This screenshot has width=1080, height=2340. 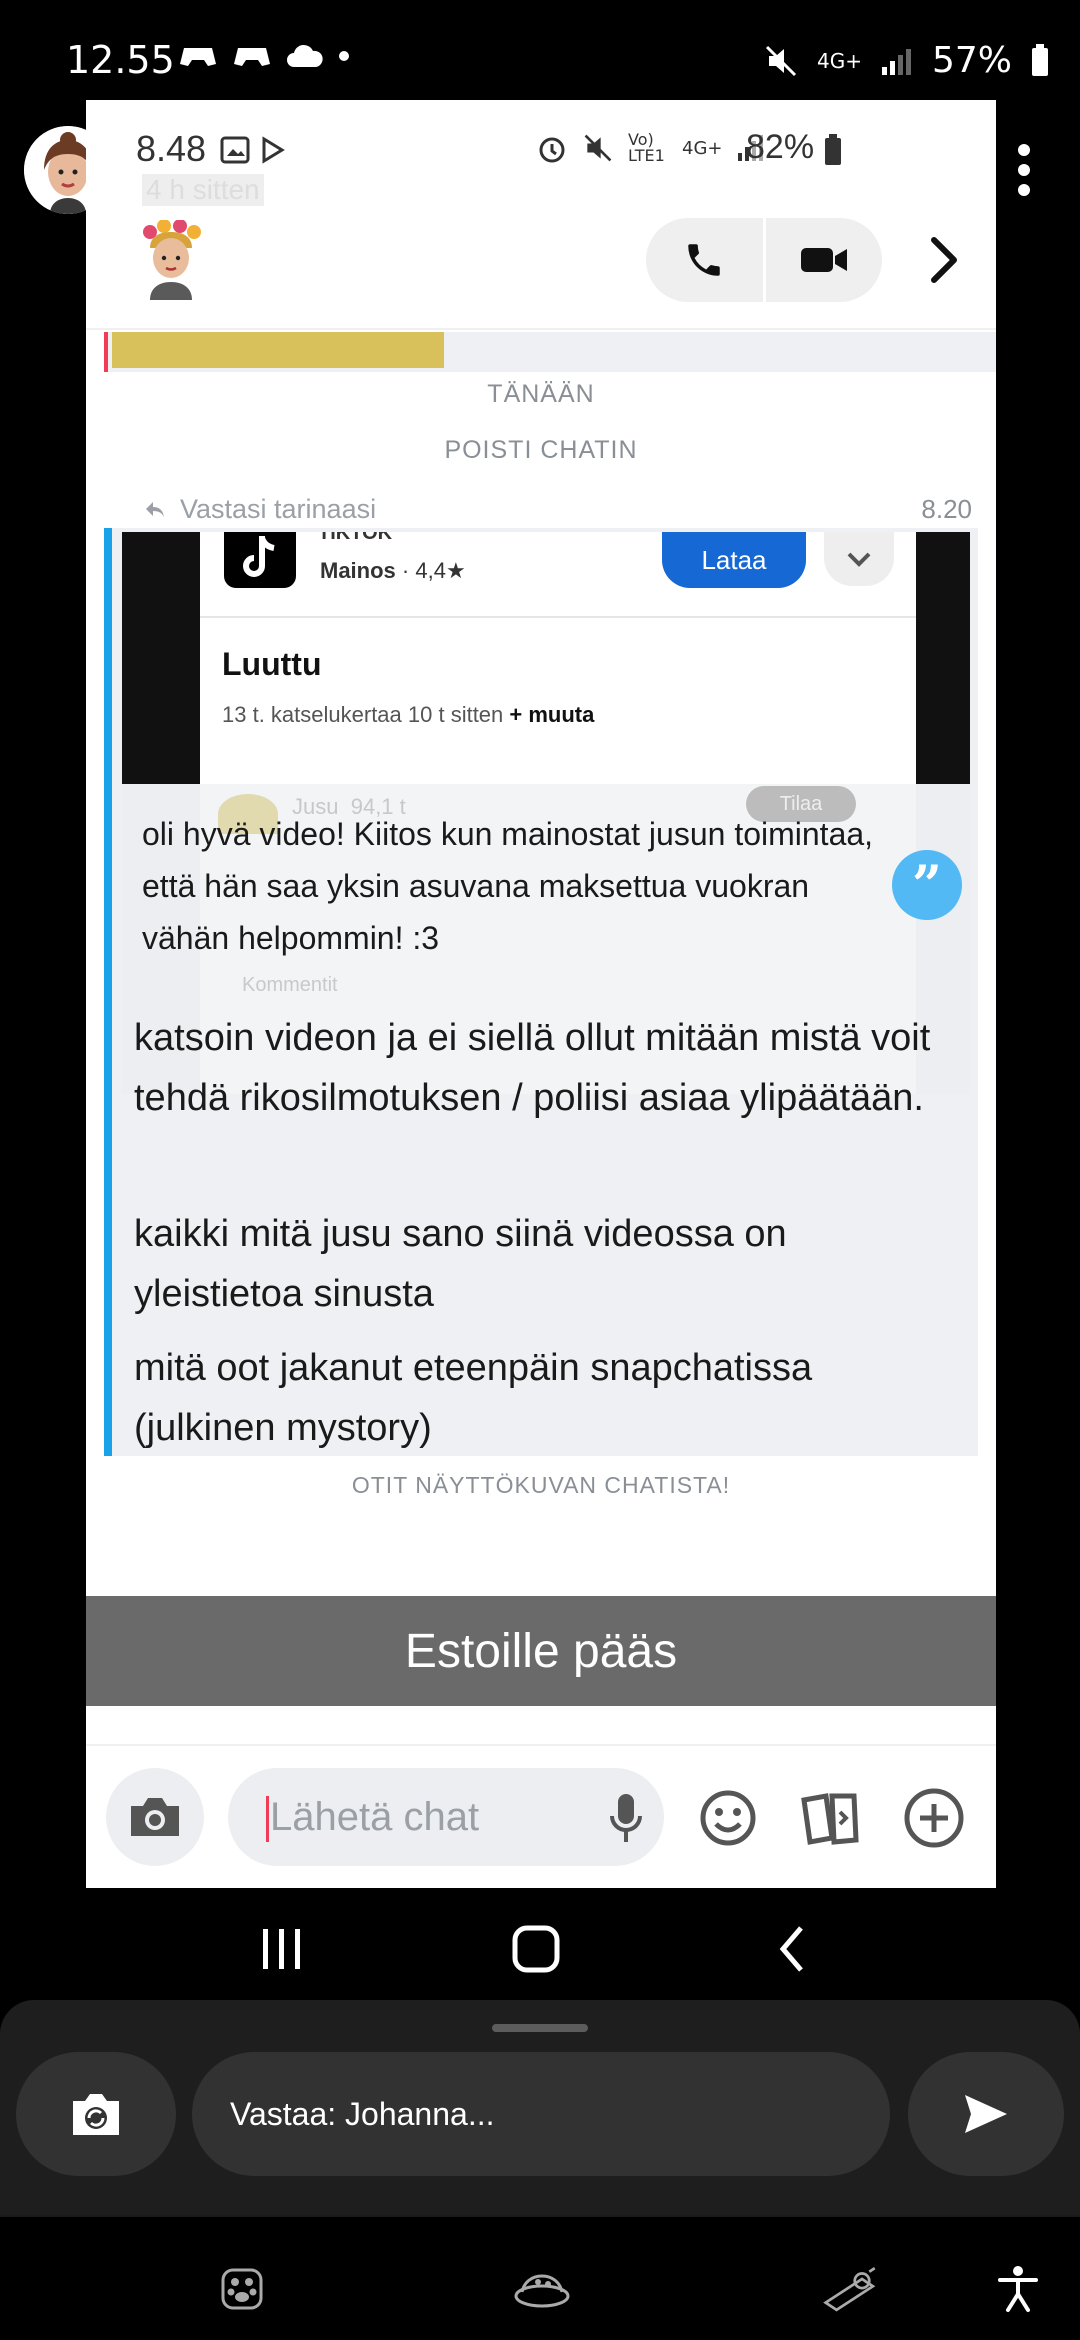 I want to click on ad-info: Mainos · 4,4★, so click(x=393, y=571).